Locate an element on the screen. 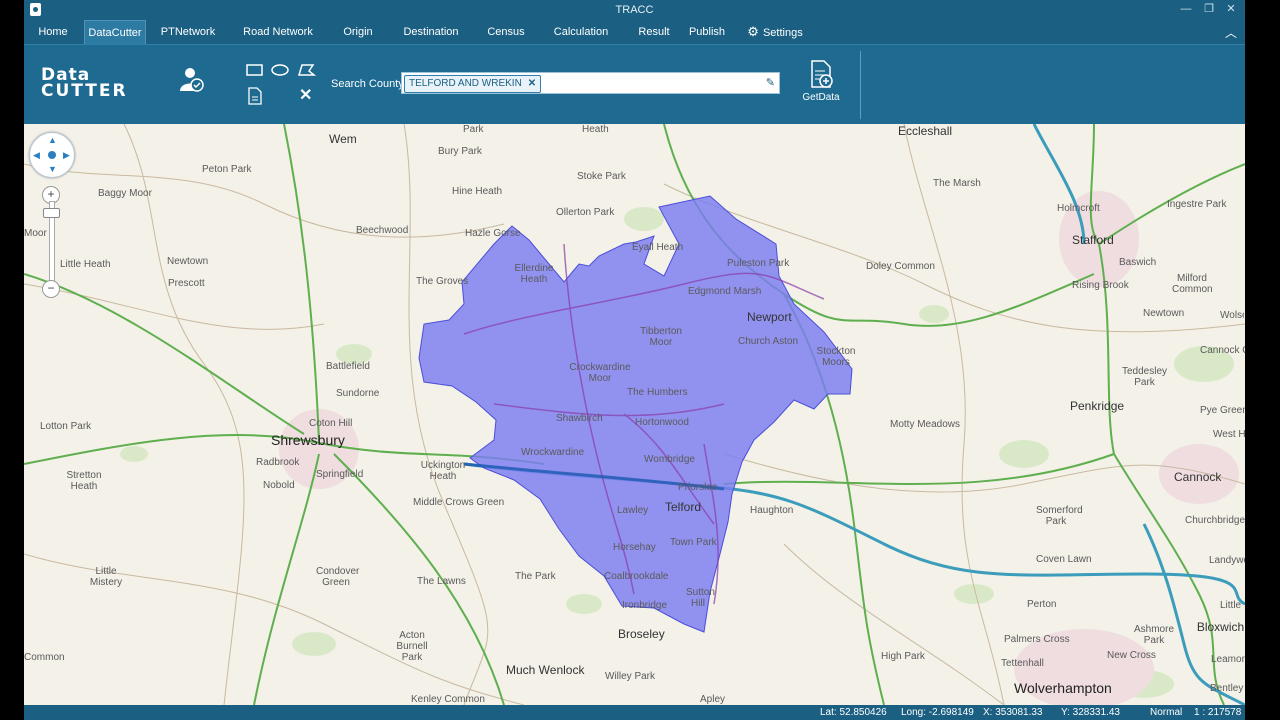  place-label: Ironbridge is located at coordinates (645, 605).